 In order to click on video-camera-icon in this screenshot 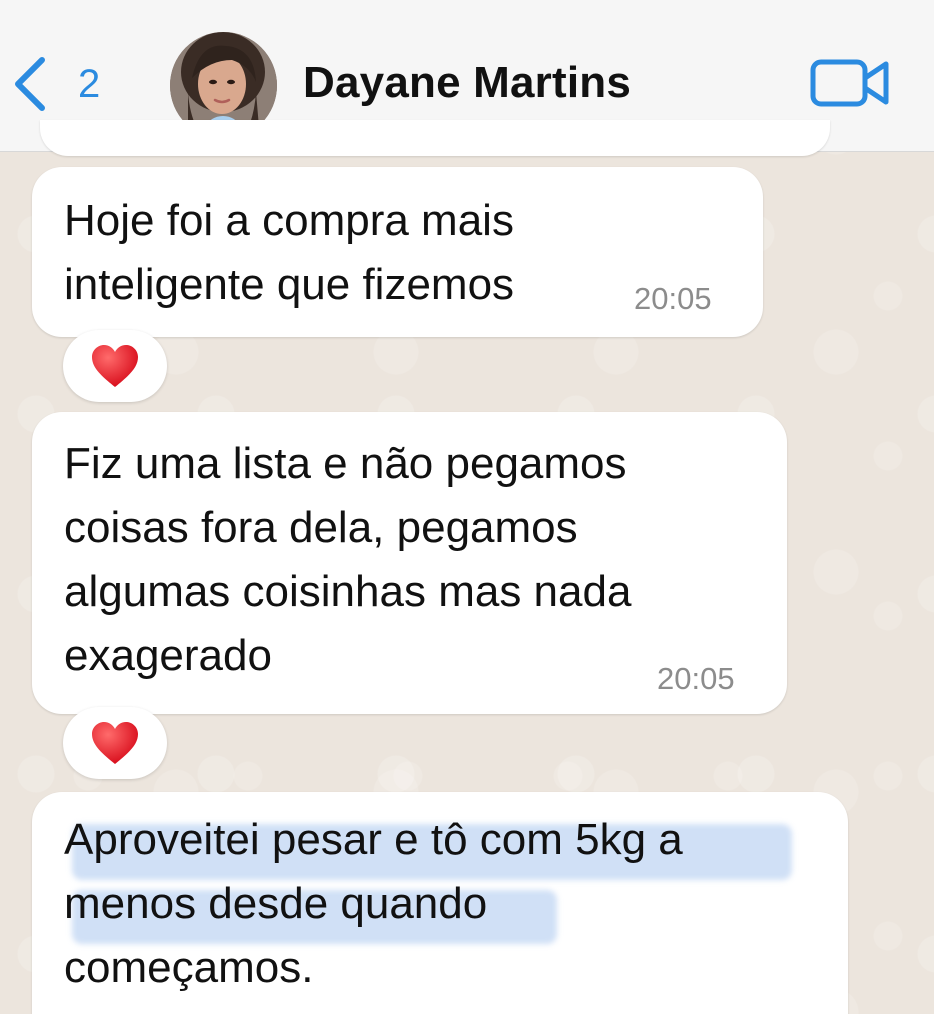, I will do `click(849, 83)`.